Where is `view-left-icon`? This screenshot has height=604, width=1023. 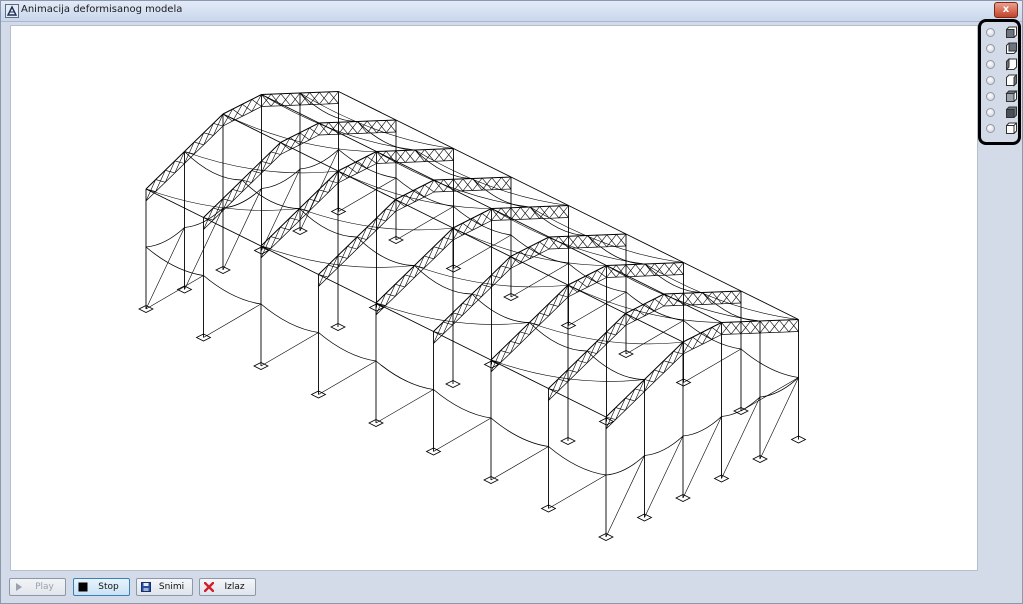
view-left-icon is located at coordinates (1011, 64).